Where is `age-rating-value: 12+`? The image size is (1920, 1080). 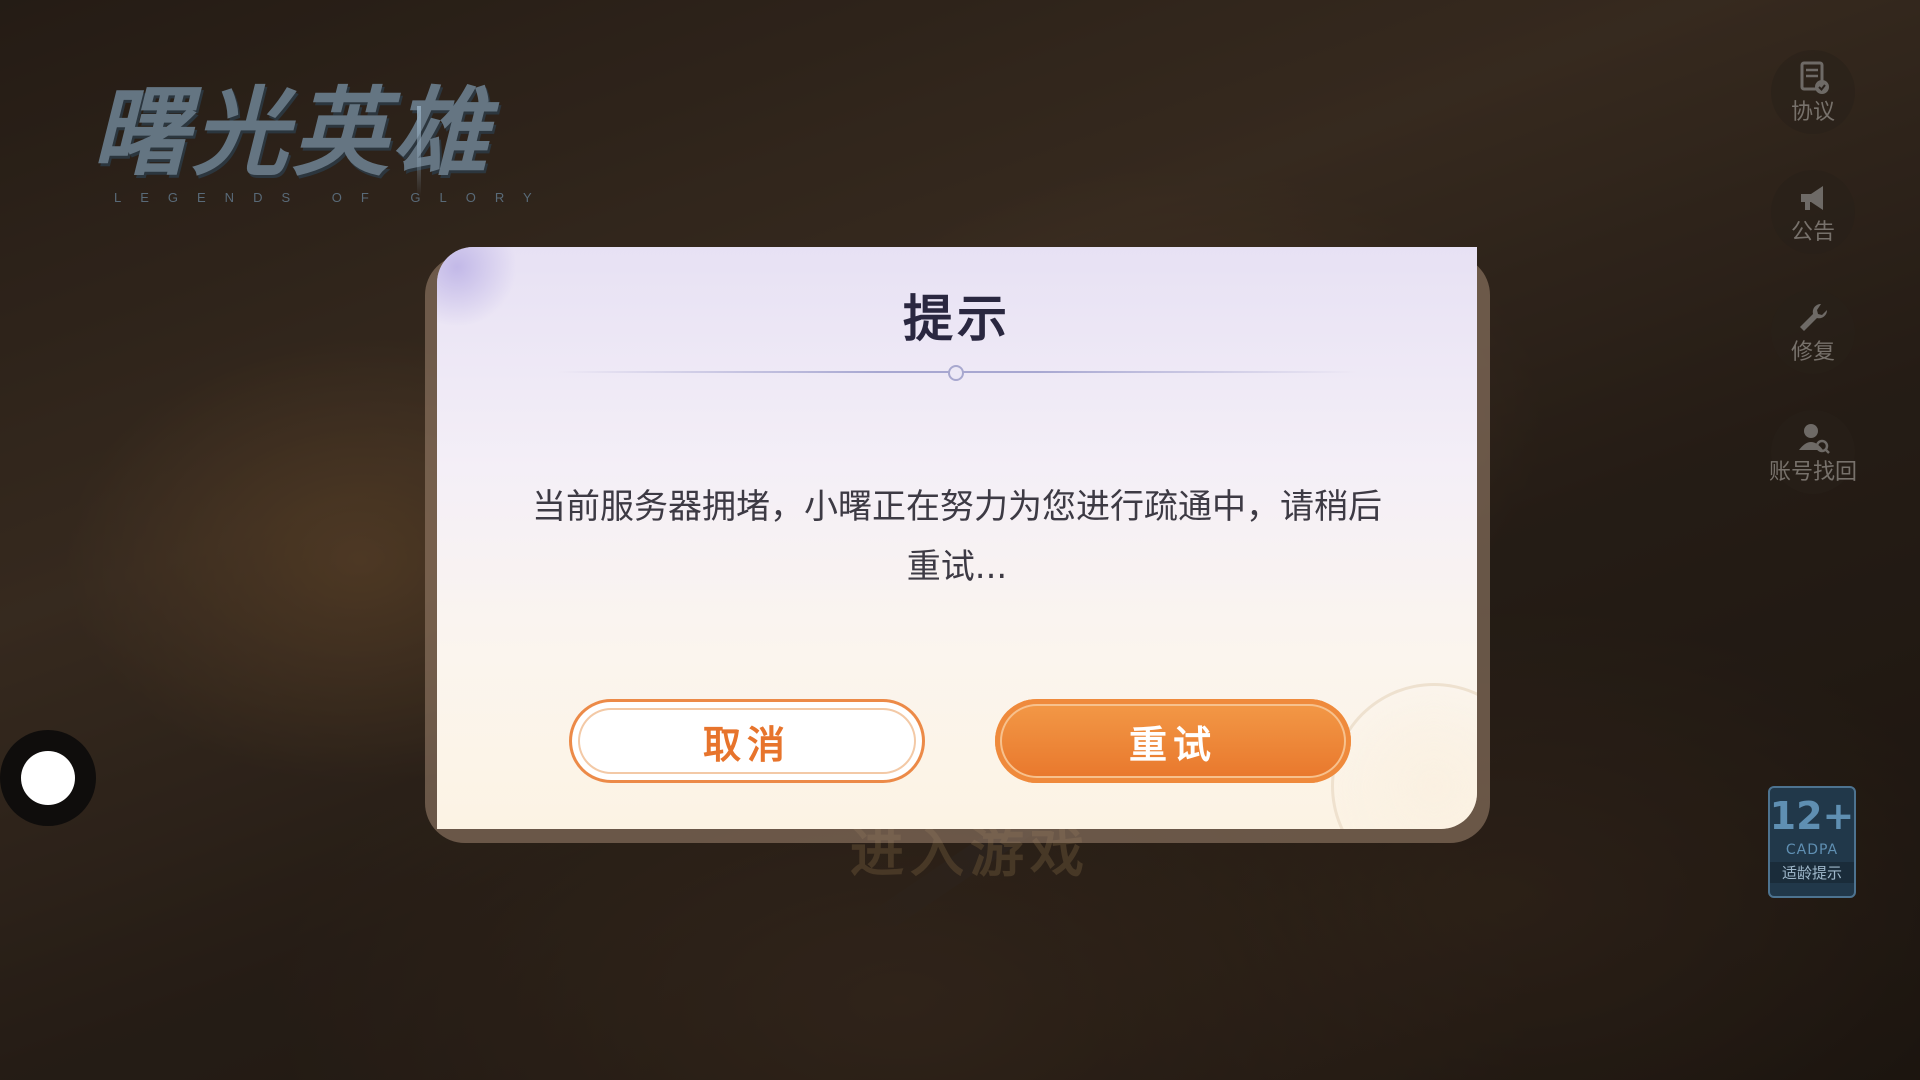 age-rating-value: 12+ is located at coordinates (1812, 816).